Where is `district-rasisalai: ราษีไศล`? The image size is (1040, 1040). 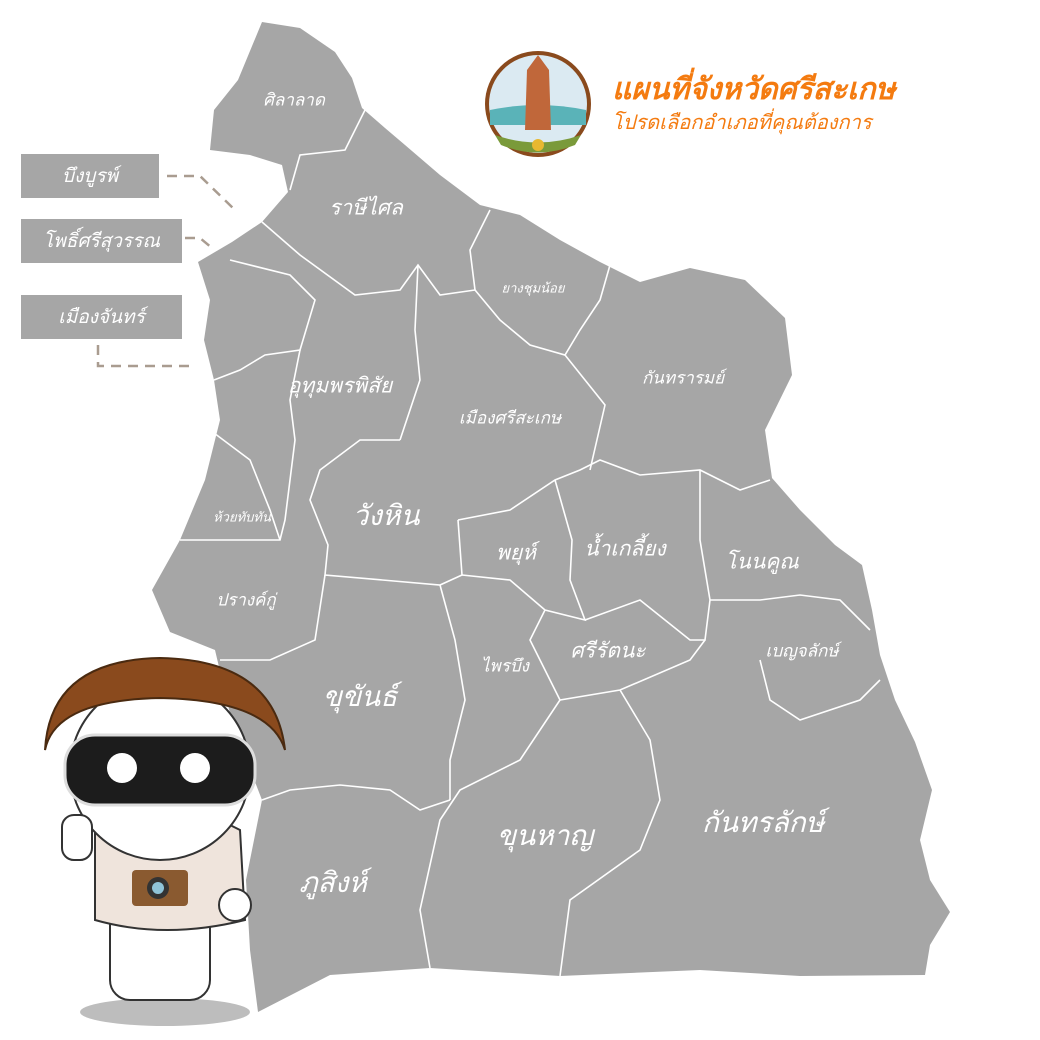
district-rasisalai: ราษีไศล is located at coordinates (366, 208).